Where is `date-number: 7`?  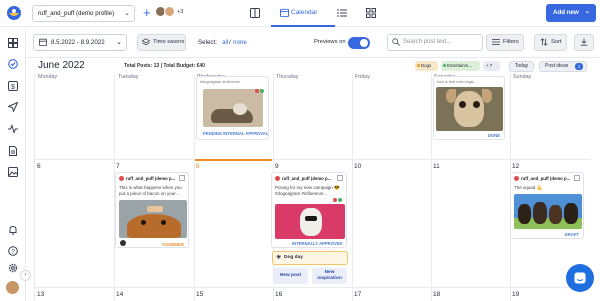 date-number: 7 is located at coordinates (118, 166).